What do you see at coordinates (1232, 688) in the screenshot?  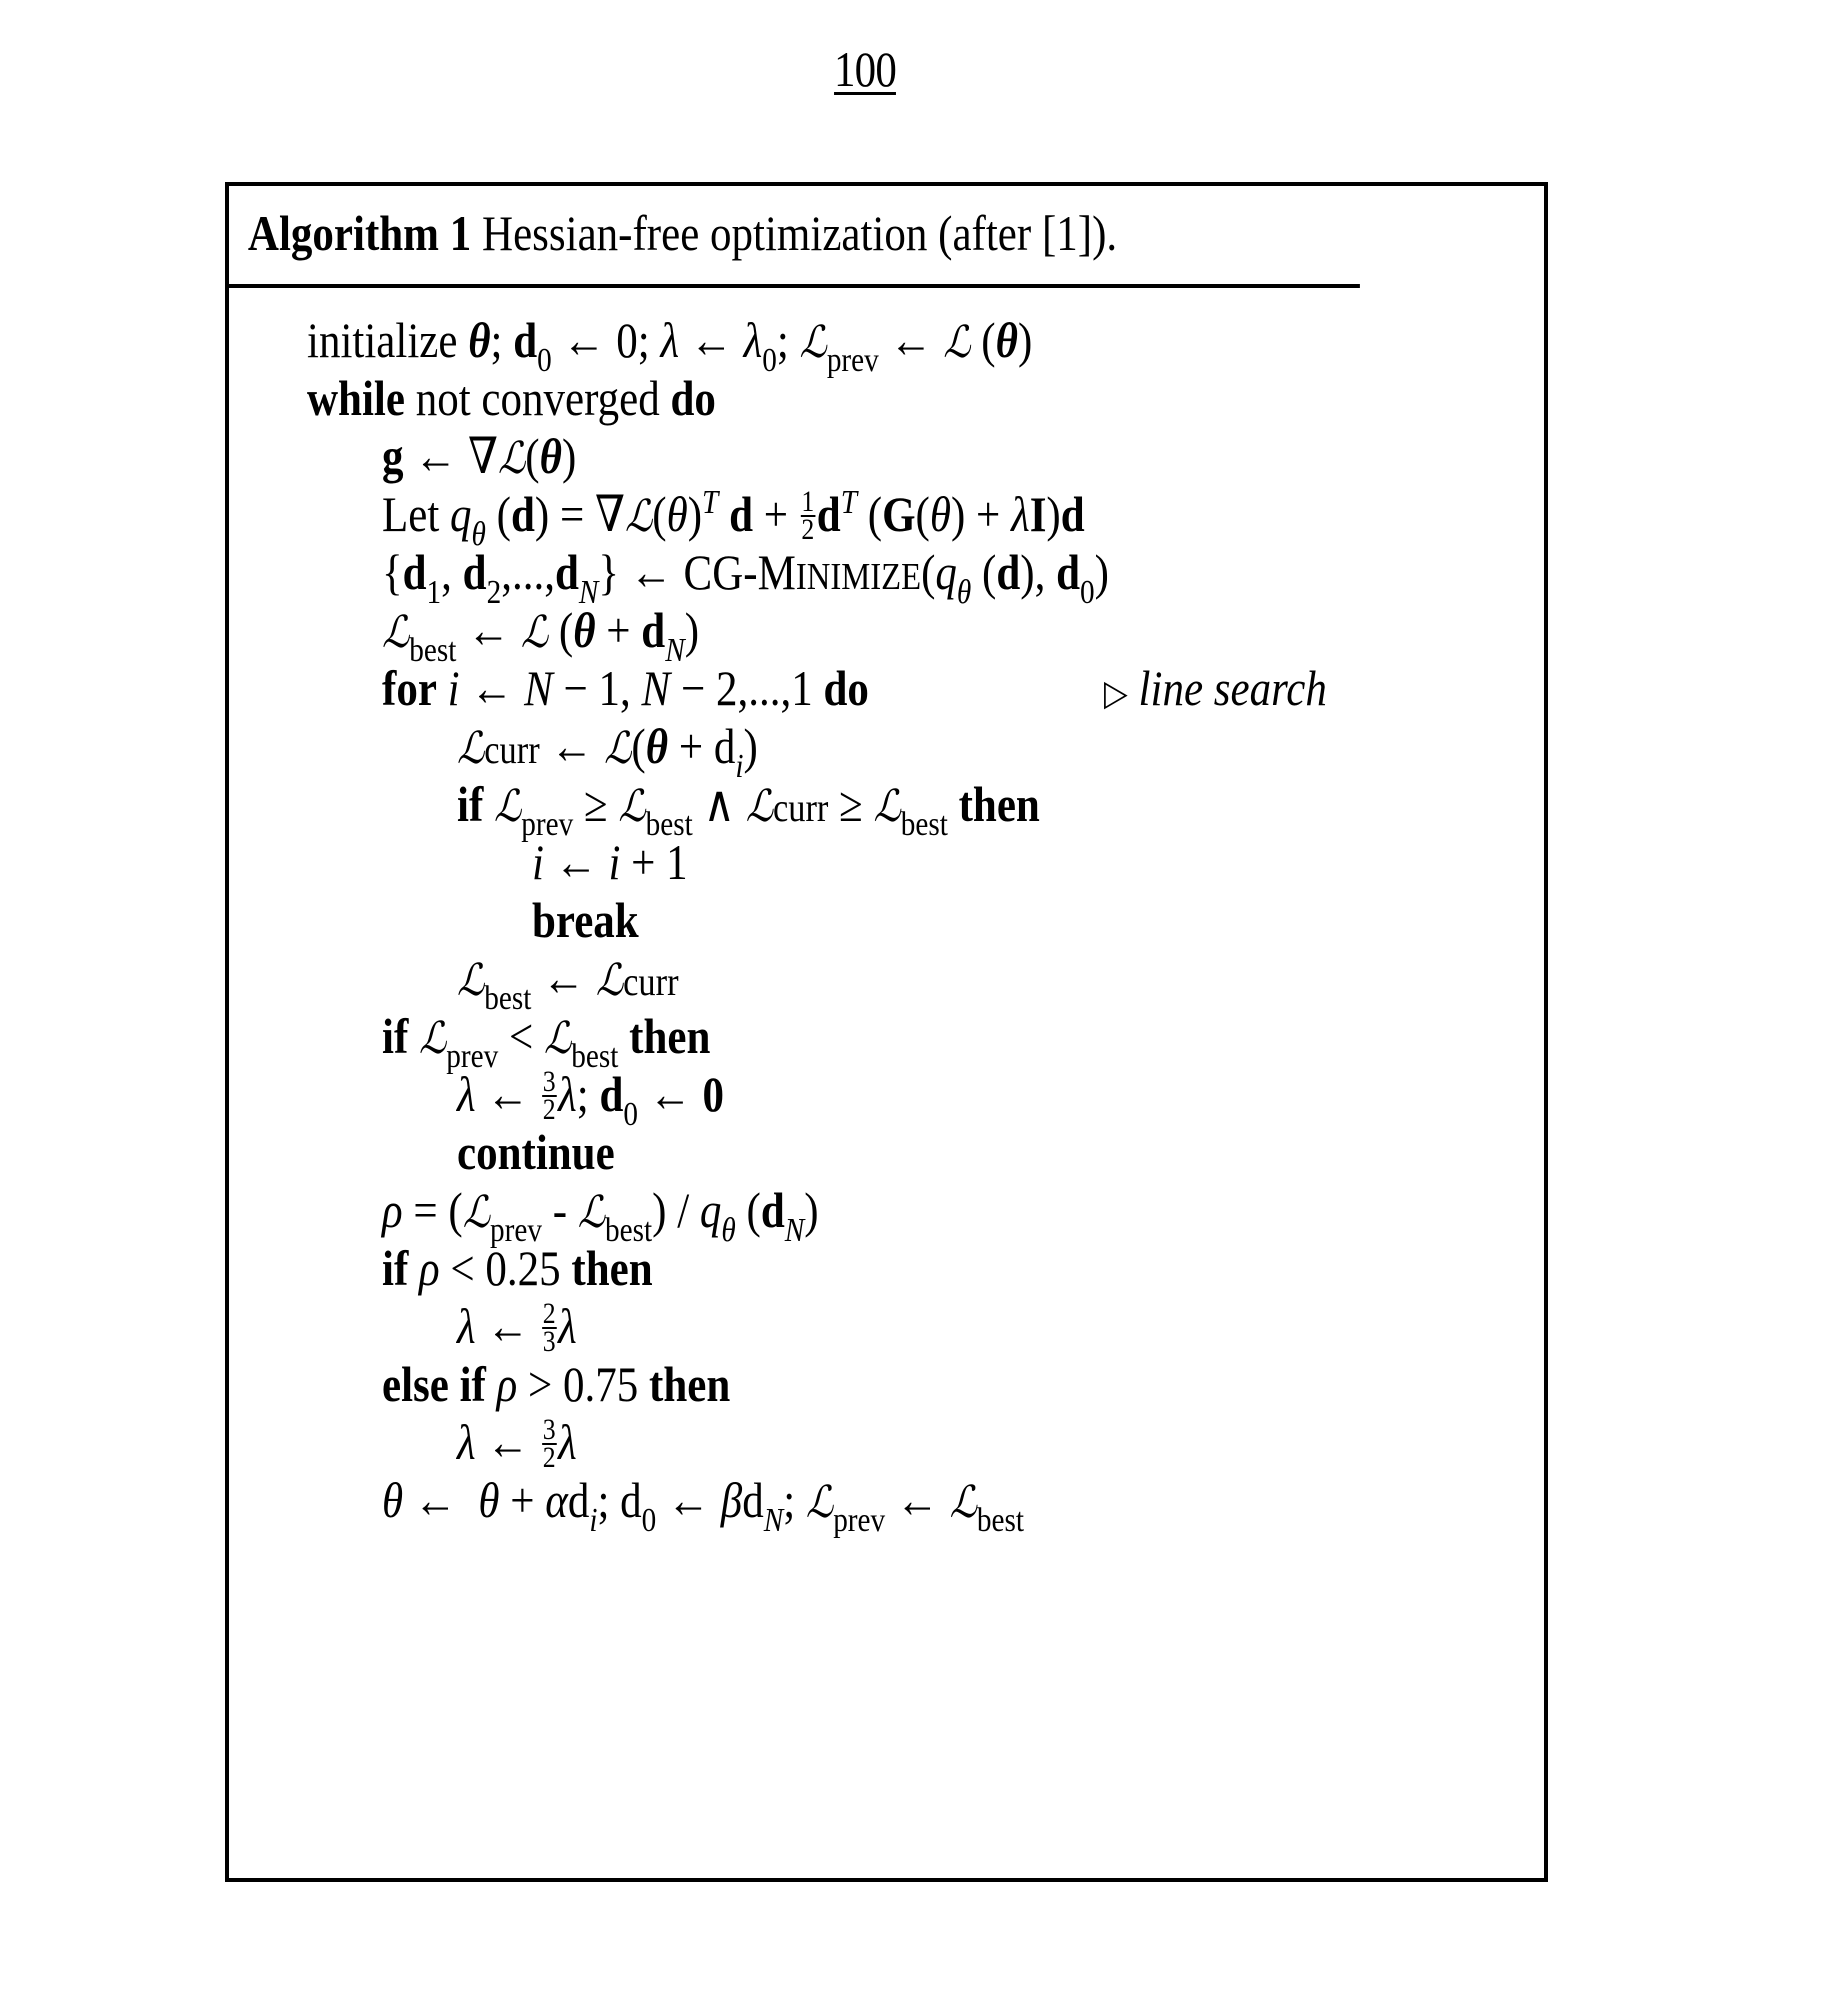 I see `comment-text: line search` at bounding box center [1232, 688].